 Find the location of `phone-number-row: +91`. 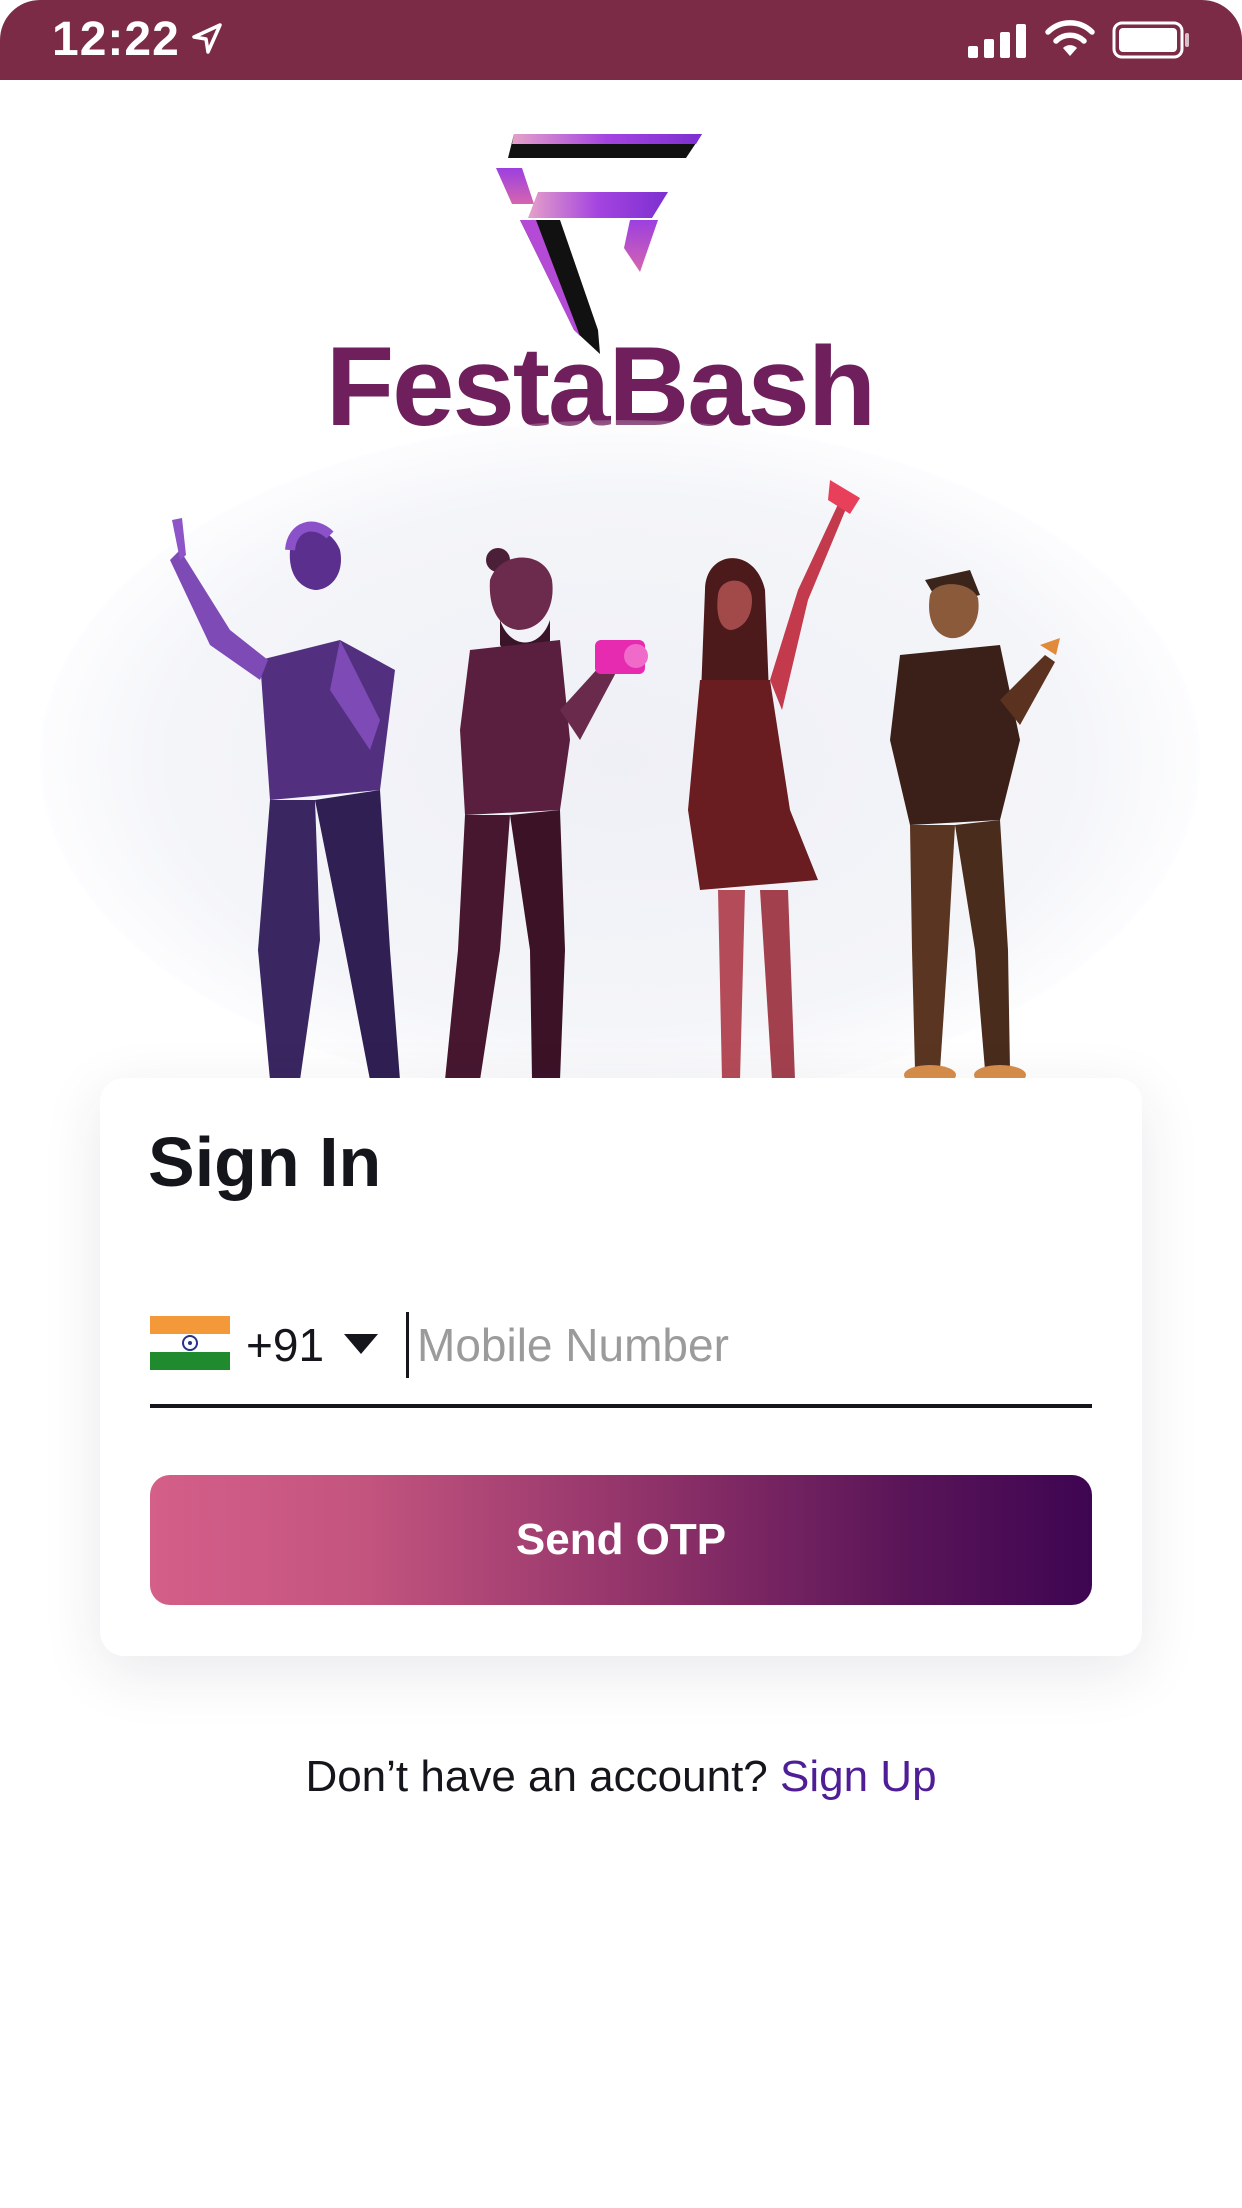

phone-number-row: +91 is located at coordinates (623, 1348).